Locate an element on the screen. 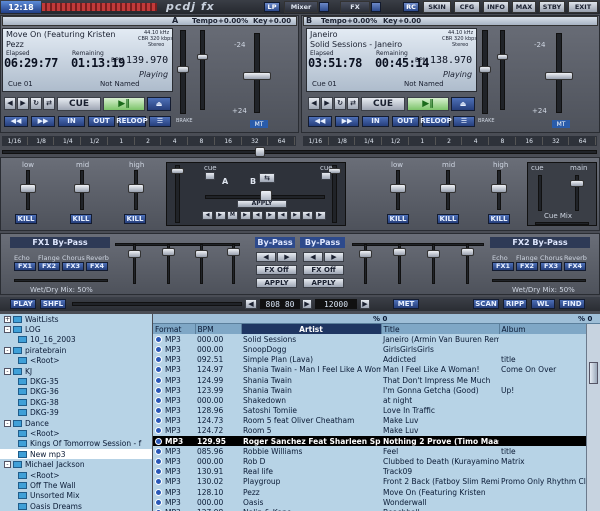  fx1-bypass-header: FX1 By-Pass is located at coordinates (60, 242).